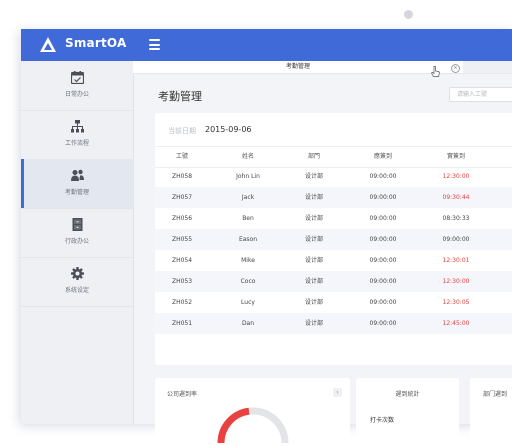 The image size is (512, 445). Describe the element at coordinates (77, 282) in the screenshot. I see `sidebar-item-settings: 系统设定` at that location.